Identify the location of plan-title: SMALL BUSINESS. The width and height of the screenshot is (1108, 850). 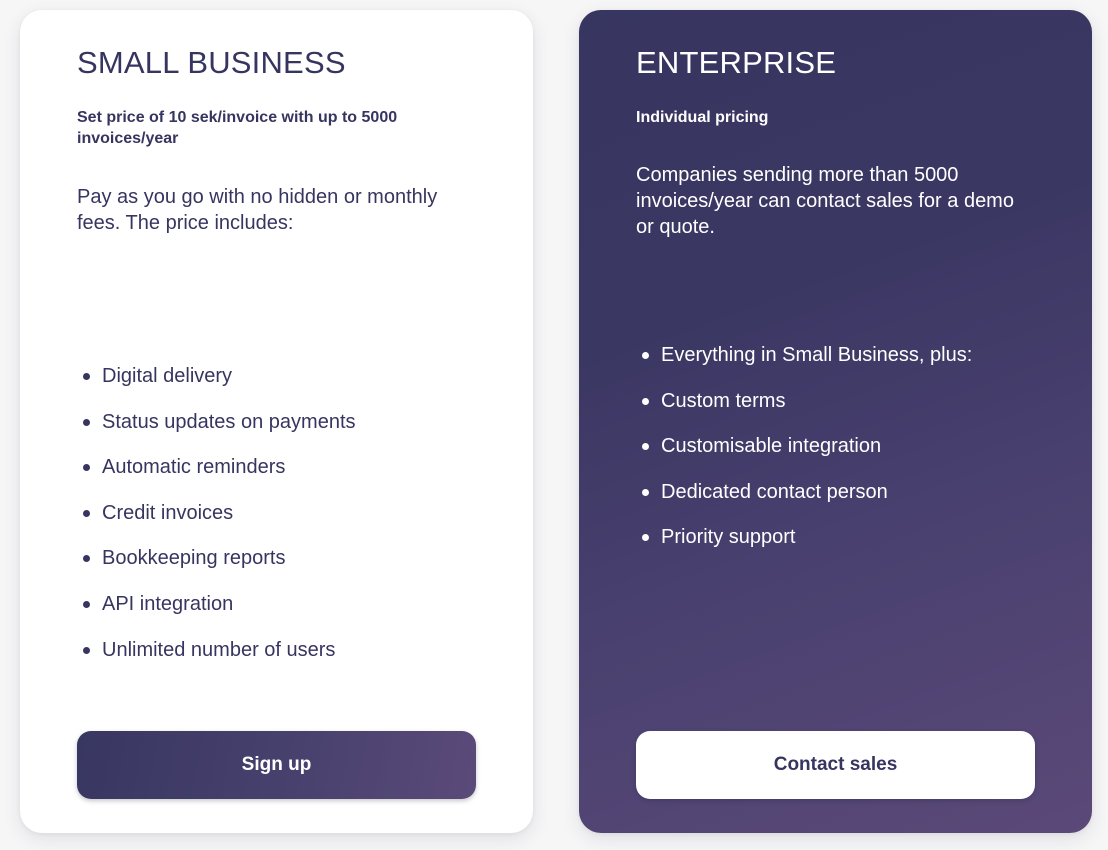
(211, 62).